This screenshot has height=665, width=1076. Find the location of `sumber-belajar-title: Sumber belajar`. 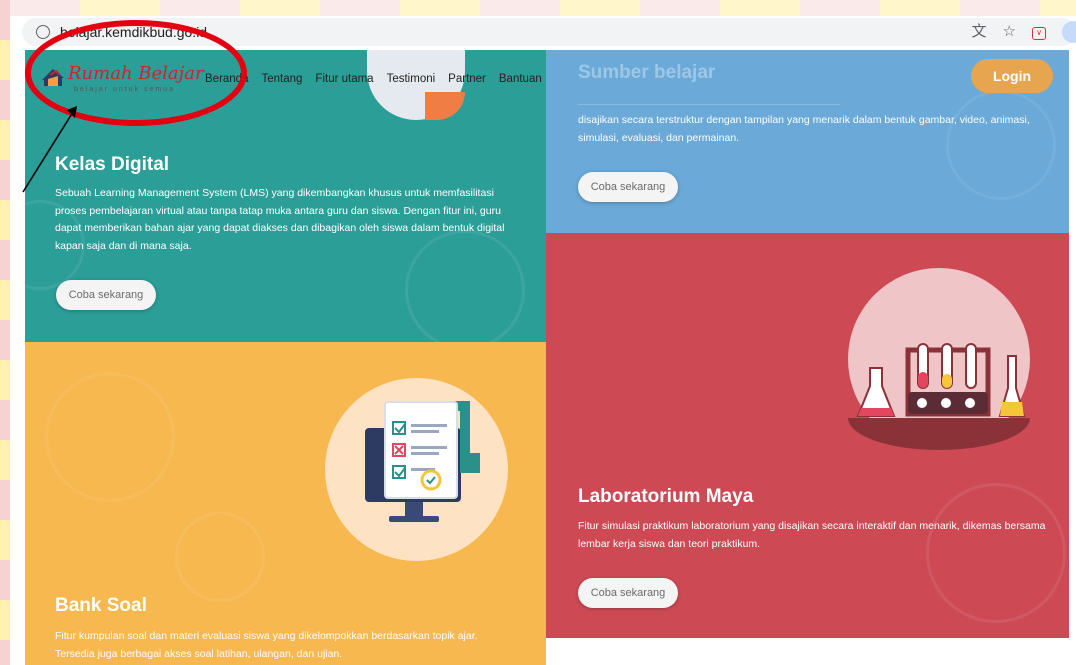

sumber-belajar-title: Sumber belajar is located at coordinates (647, 72).